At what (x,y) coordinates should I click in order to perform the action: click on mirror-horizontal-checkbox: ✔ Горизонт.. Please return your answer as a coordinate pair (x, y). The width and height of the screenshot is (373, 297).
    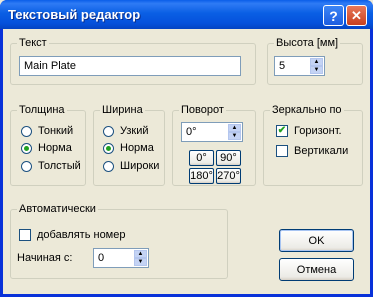
    Looking at the image, I should click on (309, 131).